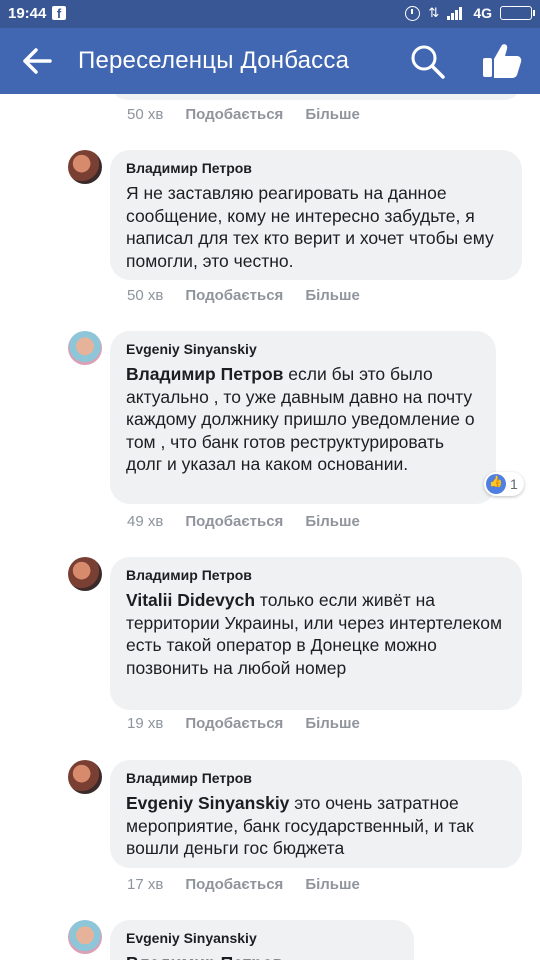 This screenshot has width=540, height=960. What do you see at coordinates (270, 14) in the screenshot?
I see `status-bar: 19:44 f ⇅ 4G` at bounding box center [270, 14].